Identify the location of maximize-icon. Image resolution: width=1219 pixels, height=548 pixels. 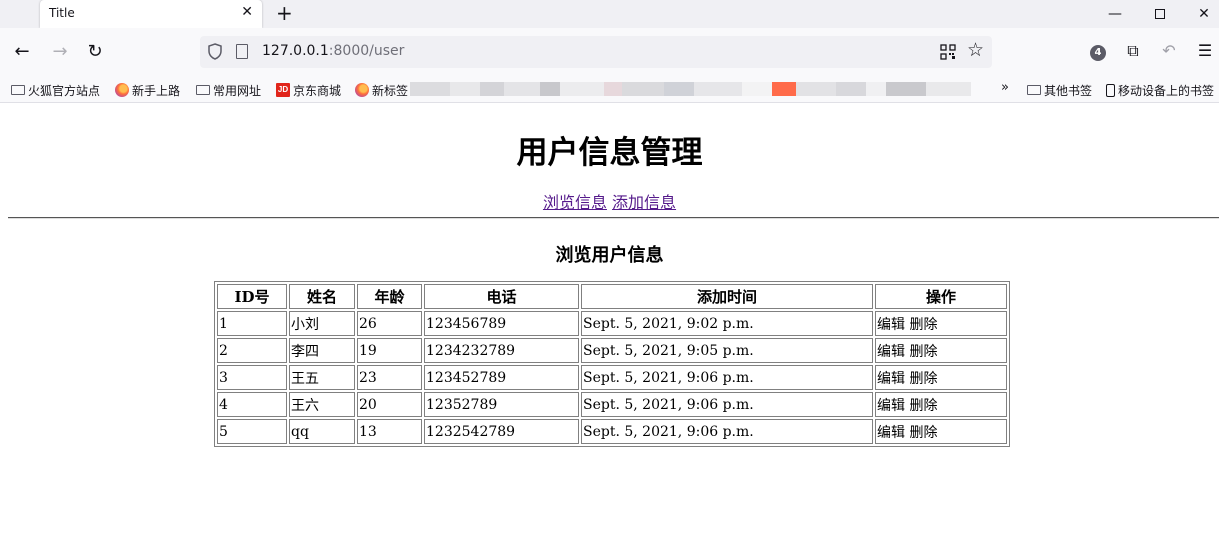
(1160, 14).